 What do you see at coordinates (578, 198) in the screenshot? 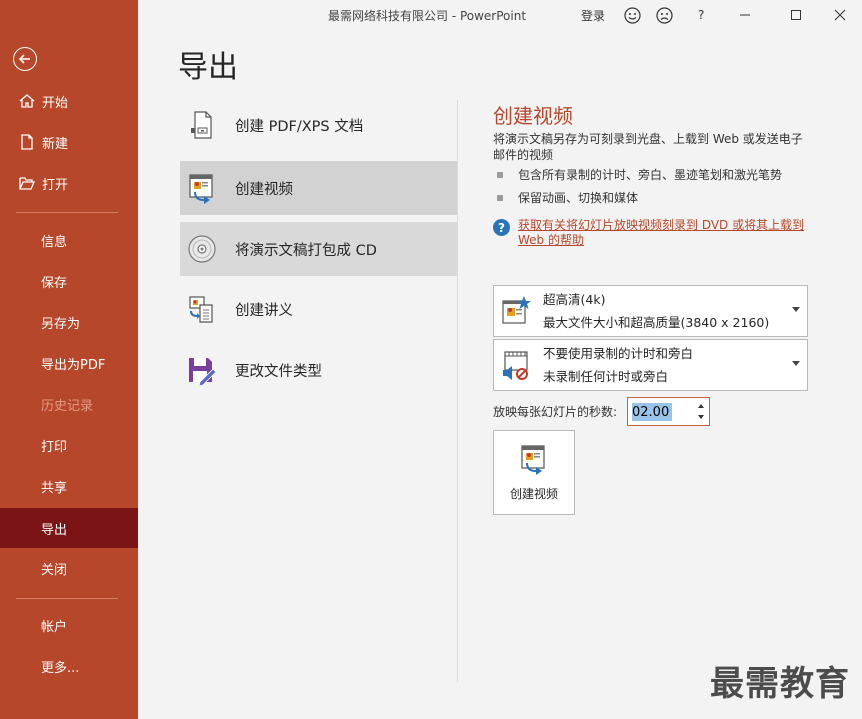
I see `bullet-text: 保留动画、切换和媒体` at bounding box center [578, 198].